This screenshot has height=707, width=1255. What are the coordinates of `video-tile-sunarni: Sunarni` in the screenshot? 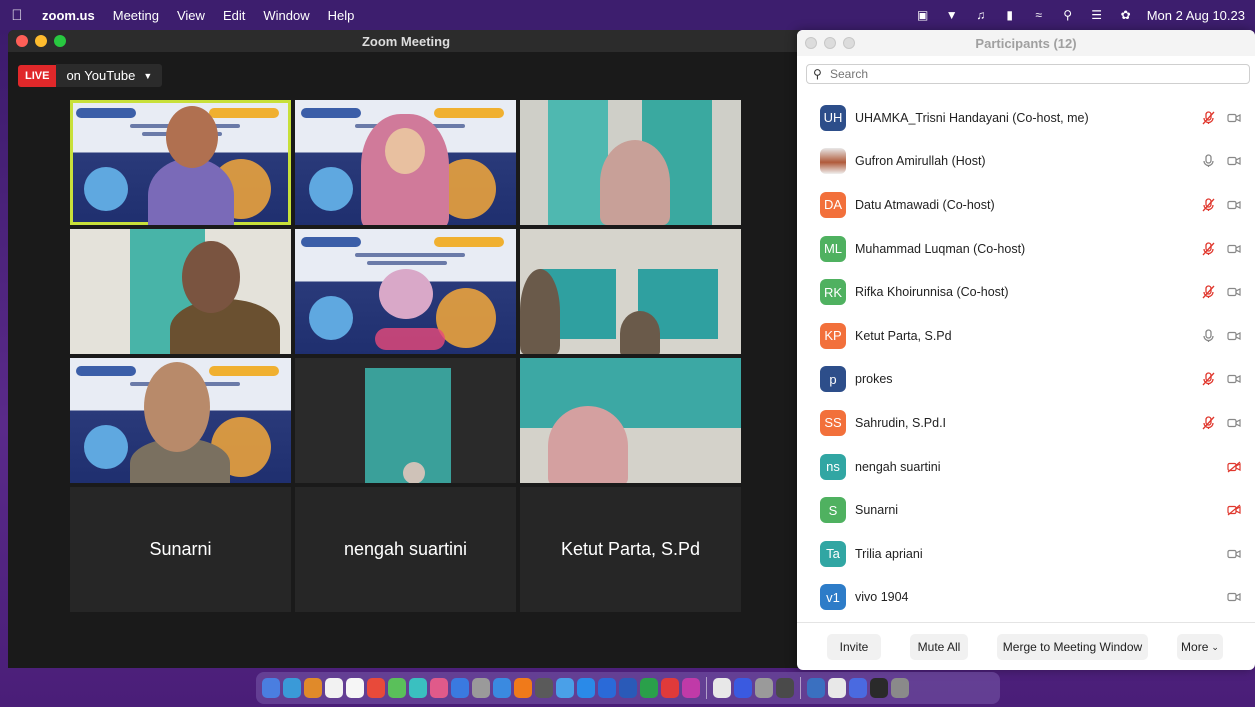 It's located at (180, 549).